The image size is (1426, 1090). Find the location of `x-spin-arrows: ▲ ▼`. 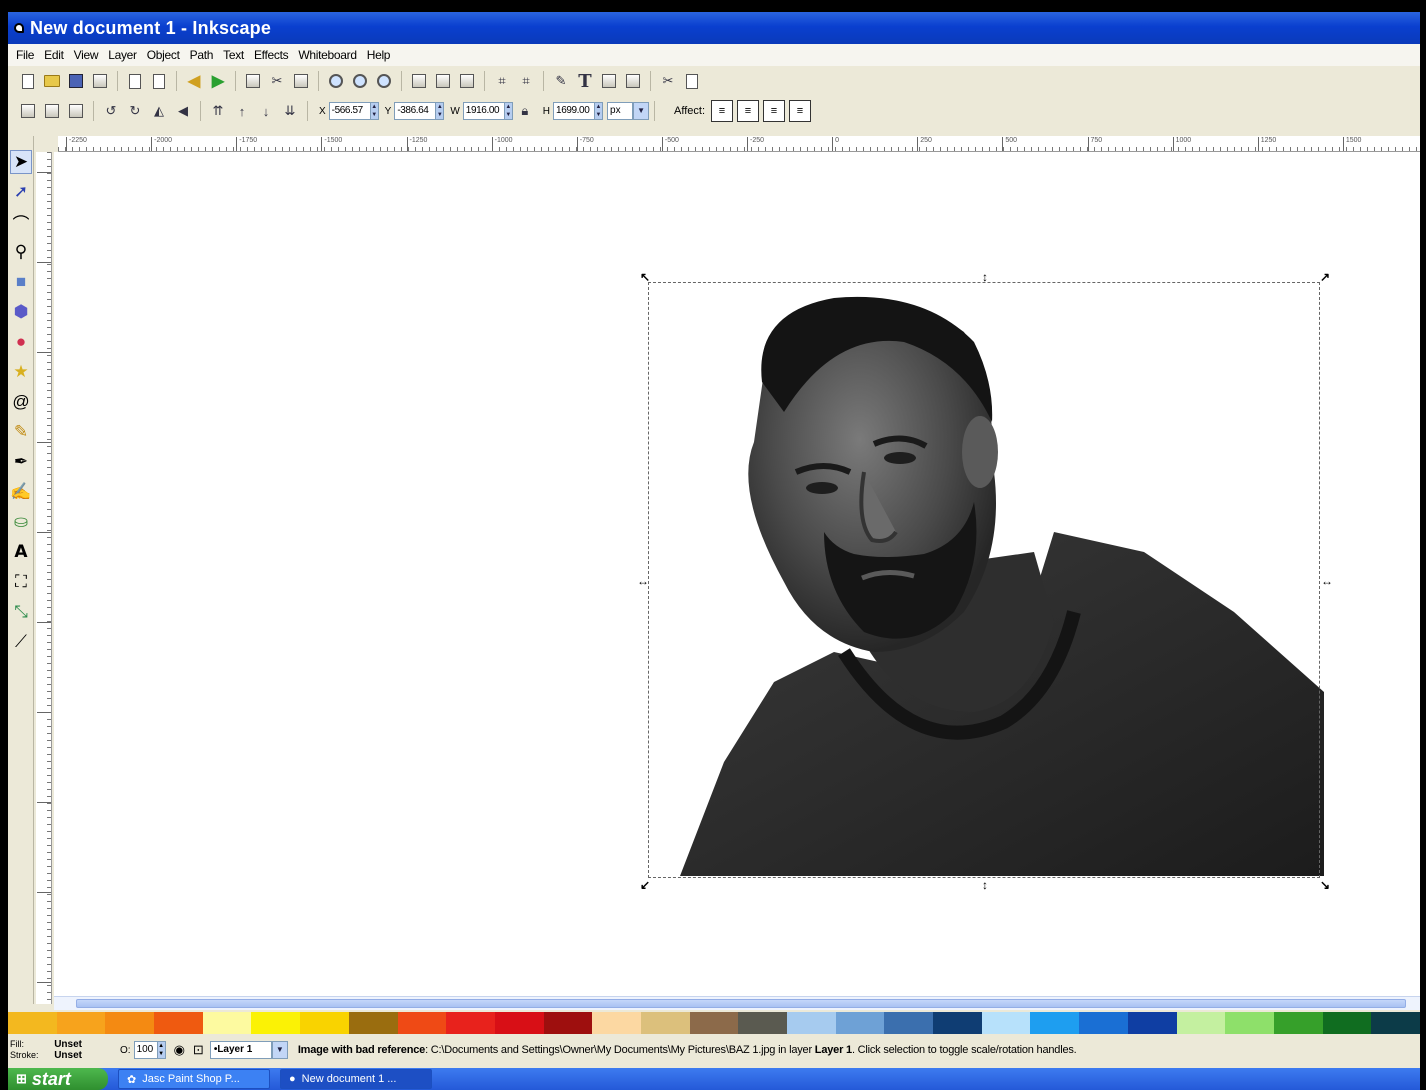

x-spin-arrows: ▲ ▼ is located at coordinates (374, 111).